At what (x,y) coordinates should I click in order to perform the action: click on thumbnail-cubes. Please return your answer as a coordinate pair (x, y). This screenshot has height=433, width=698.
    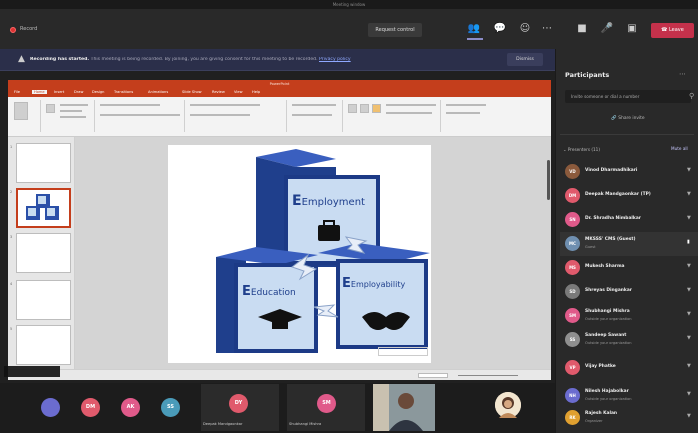
    Looking at the image, I should click on (42, 207).